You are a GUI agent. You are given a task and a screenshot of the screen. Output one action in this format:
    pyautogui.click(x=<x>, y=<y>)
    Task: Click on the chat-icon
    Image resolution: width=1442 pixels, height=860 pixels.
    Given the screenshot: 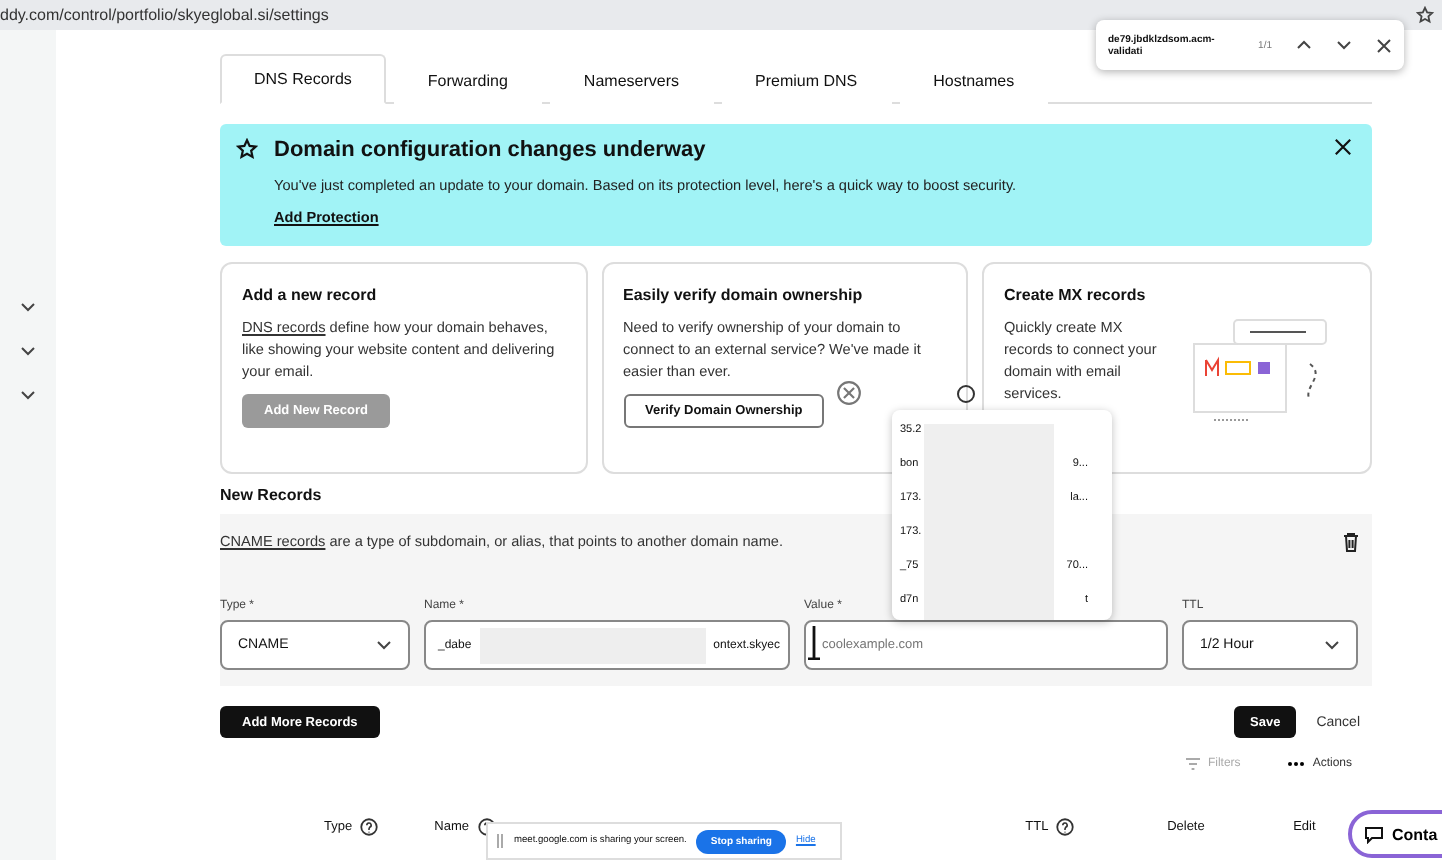 What is the action you would take?
    pyautogui.click(x=1374, y=834)
    